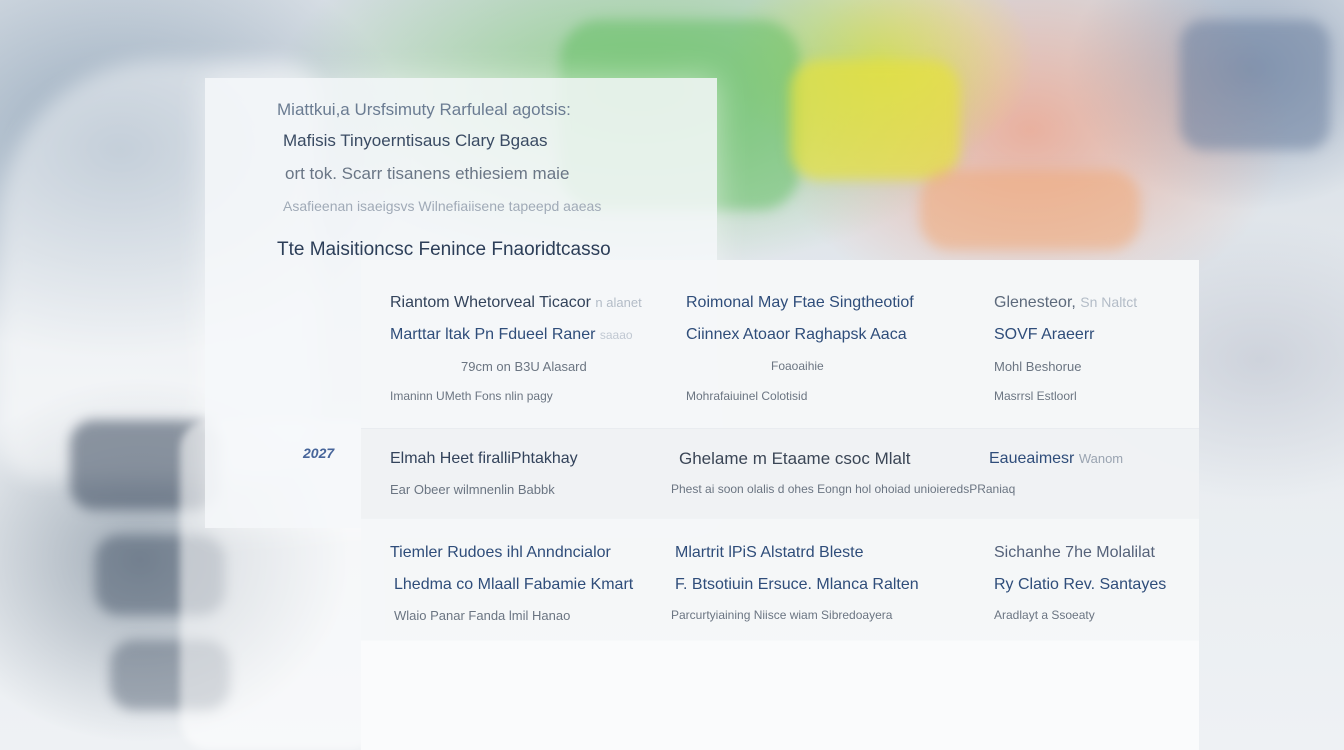 The height and width of the screenshot is (750, 1344). What do you see at coordinates (780, 695) in the screenshot?
I see `empty-area` at bounding box center [780, 695].